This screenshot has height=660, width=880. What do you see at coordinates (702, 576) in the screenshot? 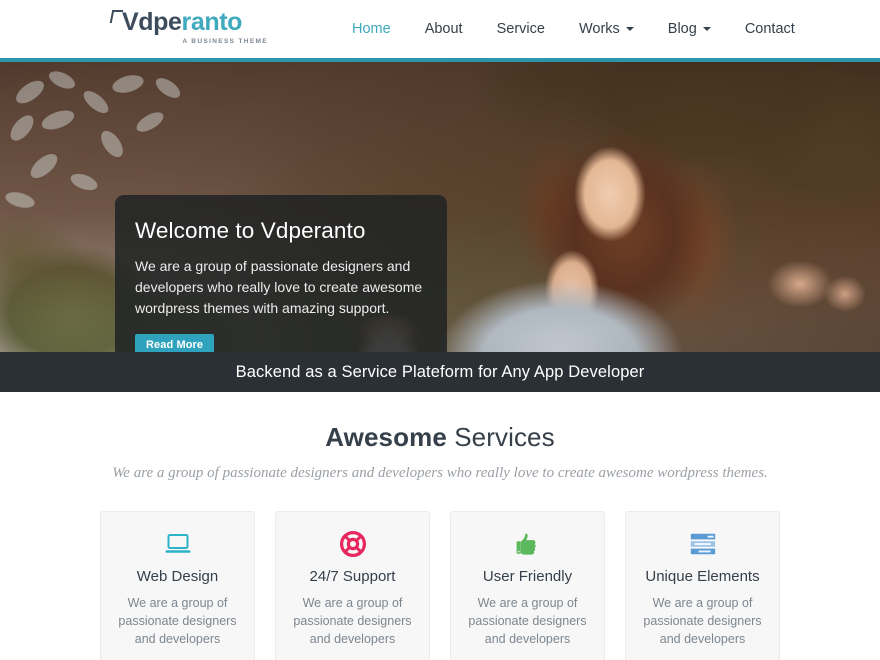
I see `service-card-title: Unique Elements` at bounding box center [702, 576].